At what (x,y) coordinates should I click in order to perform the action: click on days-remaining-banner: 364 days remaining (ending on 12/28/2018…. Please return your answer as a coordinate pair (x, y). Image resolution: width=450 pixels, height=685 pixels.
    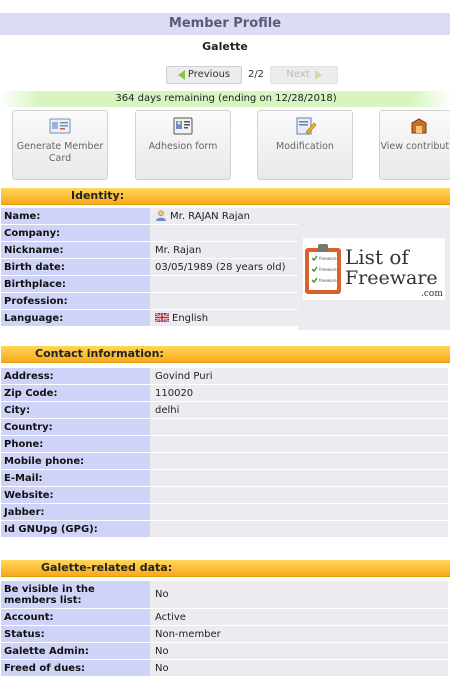
    Looking at the image, I should click on (225, 99).